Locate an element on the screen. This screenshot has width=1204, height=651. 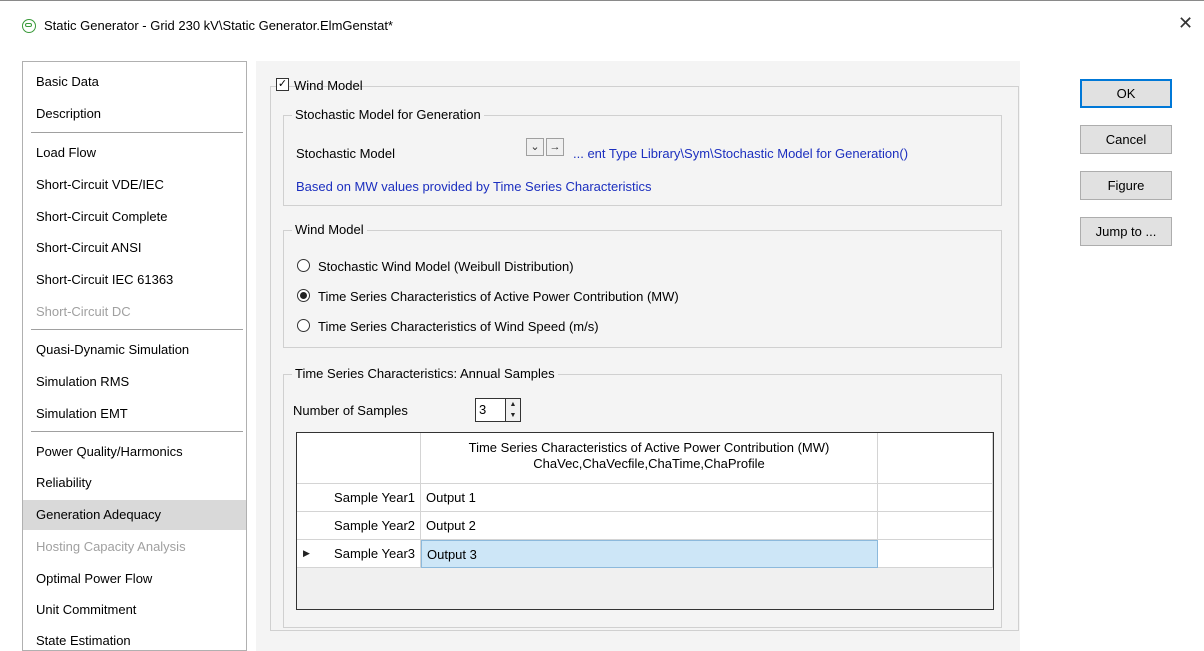
nav-item-reliability: Reliability is located at coordinates (134, 483).